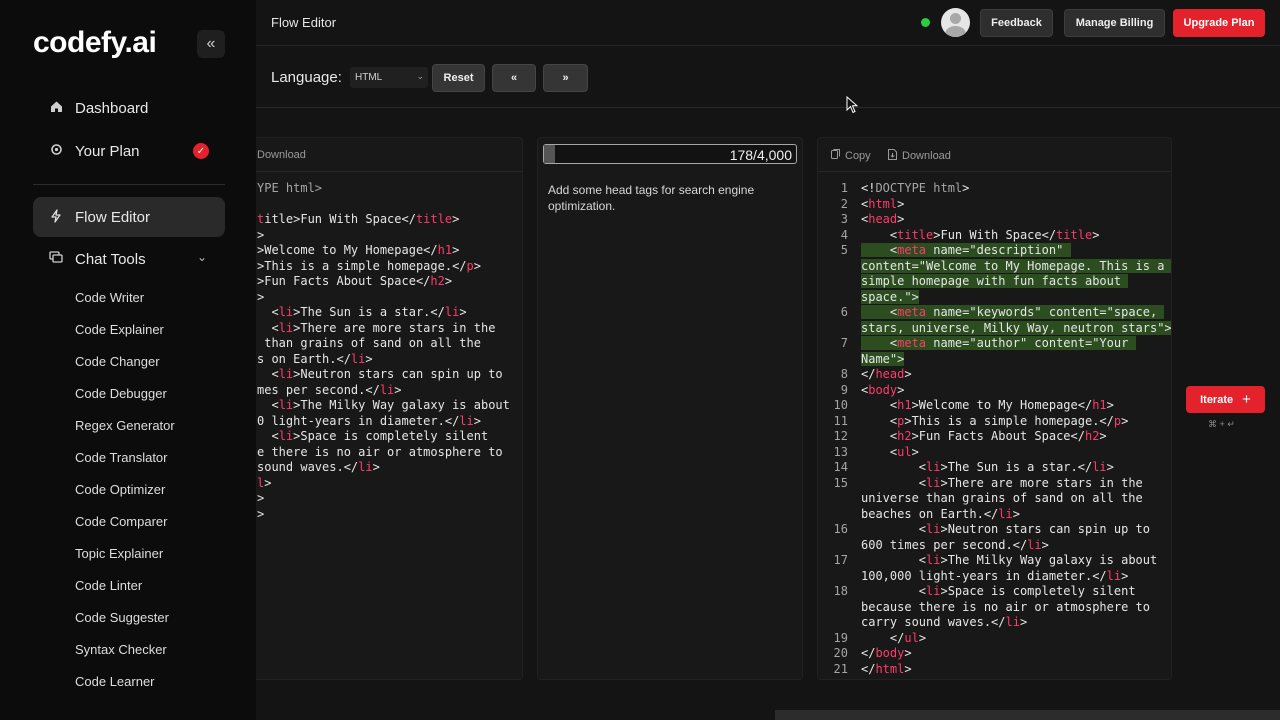 The image size is (1280, 720). Describe the element at coordinates (925, 22) in the screenshot. I see `online-status-dot` at that location.